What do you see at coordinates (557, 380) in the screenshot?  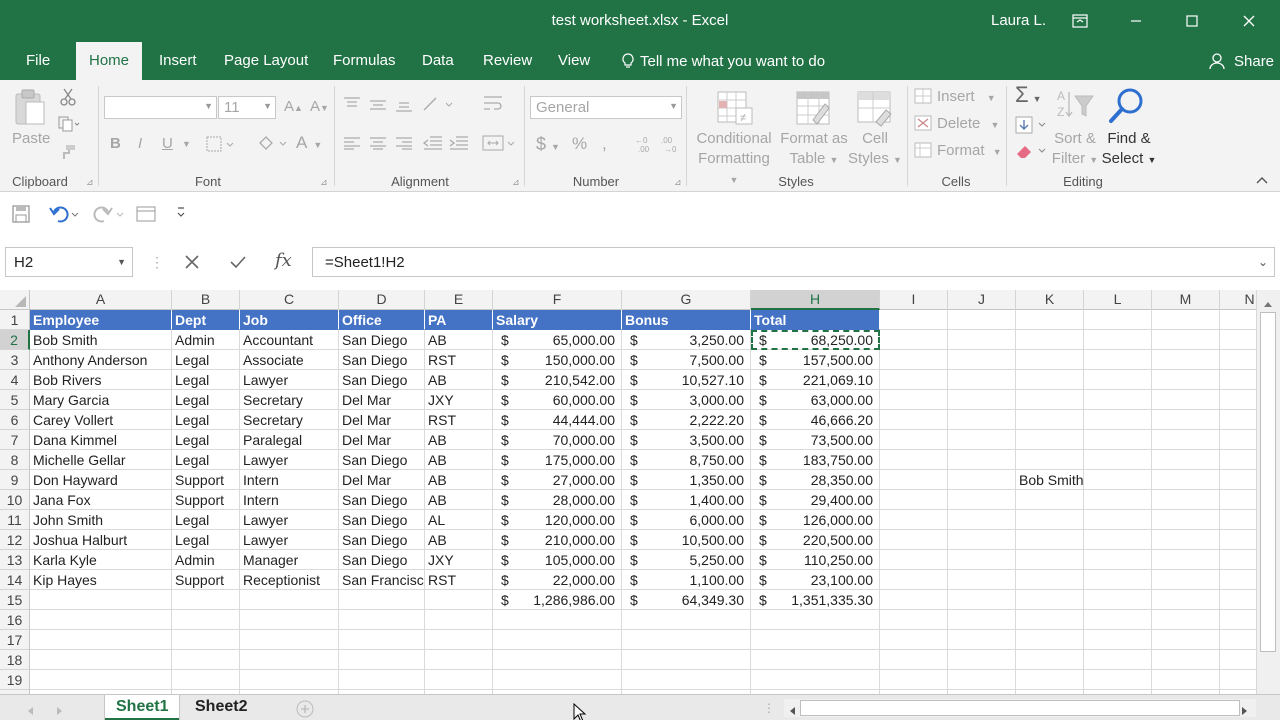 I see `cell-f4: $210,542.00` at bounding box center [557, 380].